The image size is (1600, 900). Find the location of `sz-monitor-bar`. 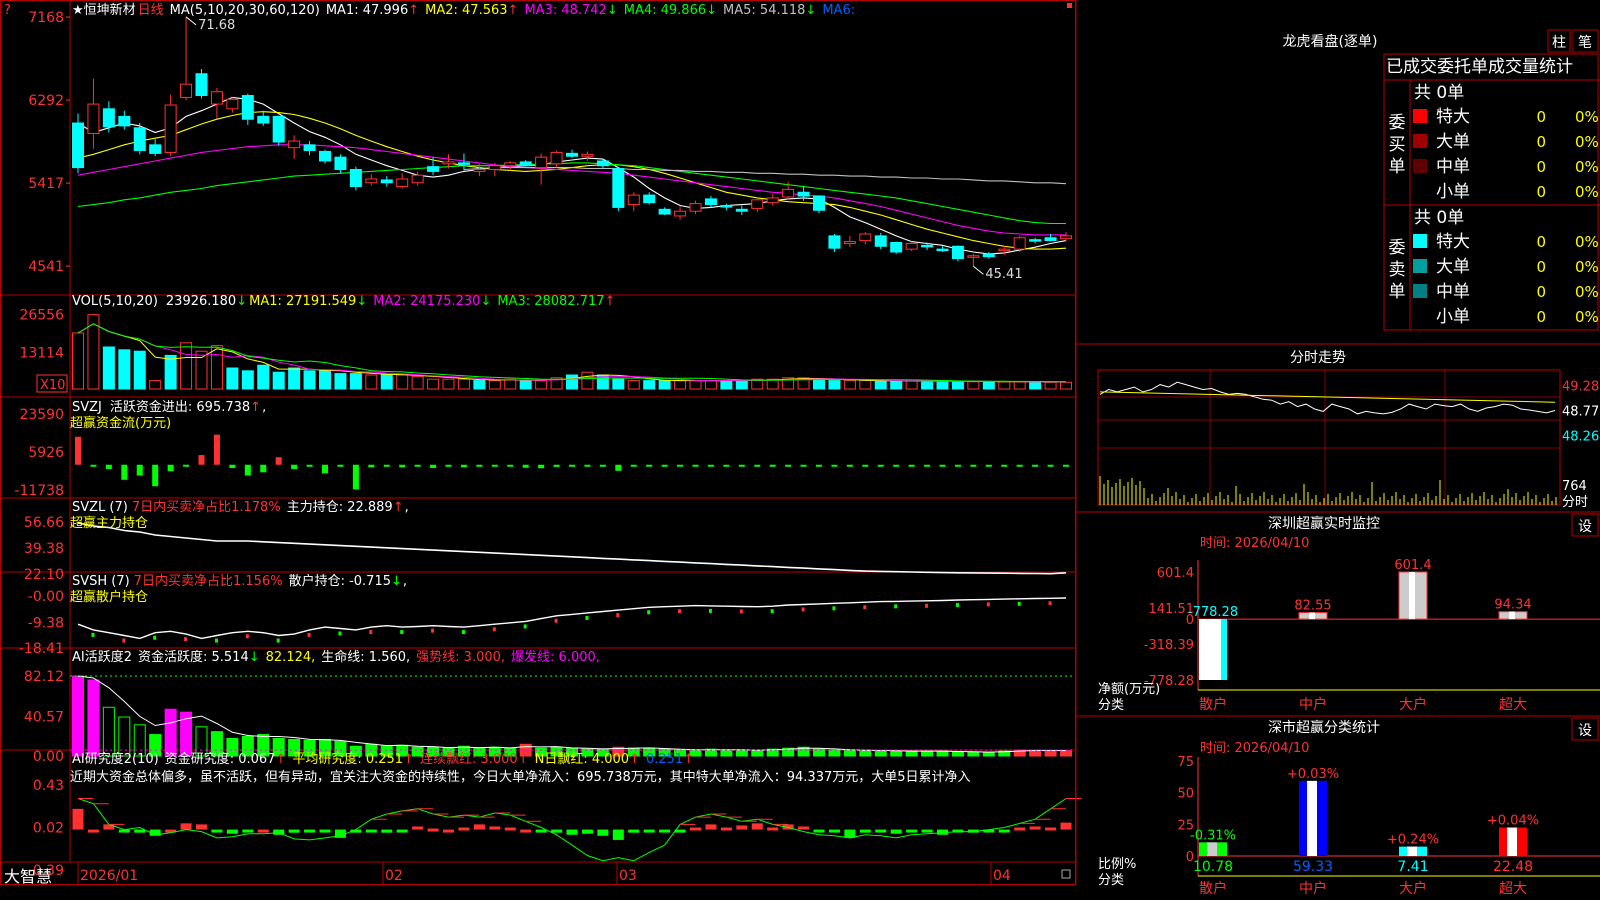

sz-monitor-bar is located at coordinates (1513, 615).